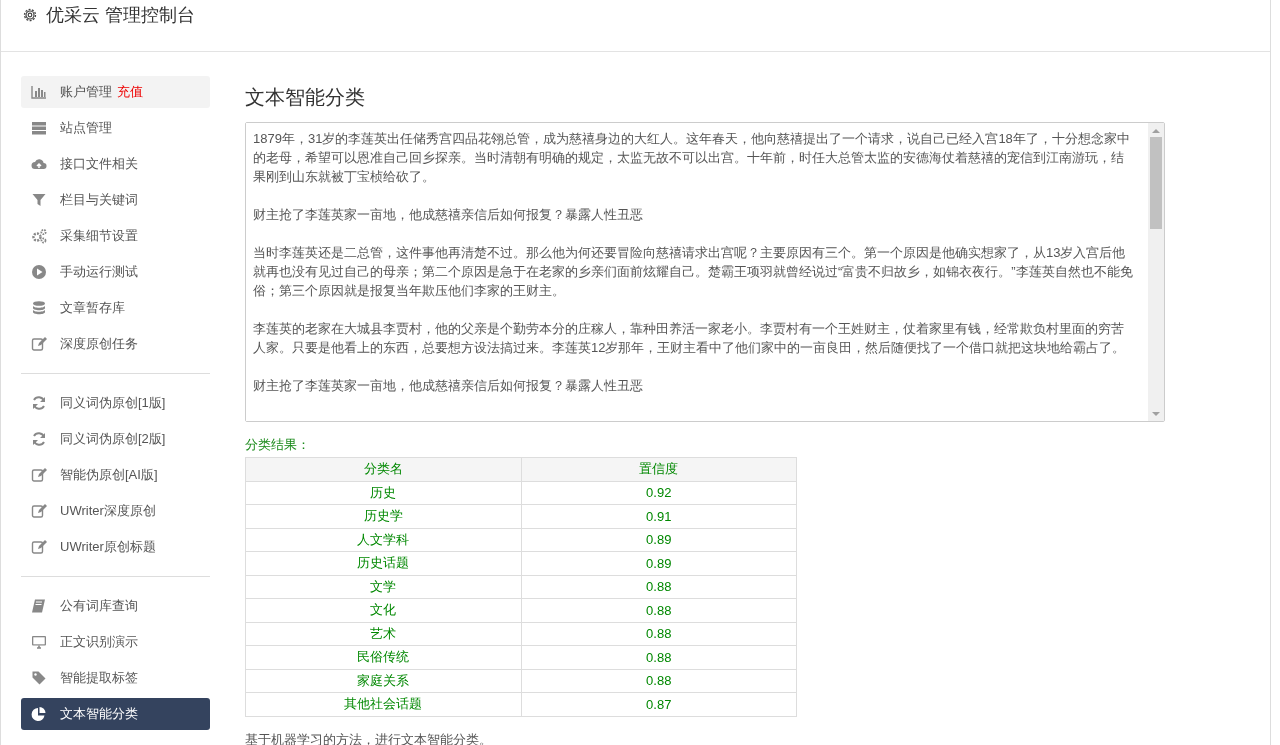 The image size is (1280, 745). Describe the element at coordinates (86, 92) in the screenshot. I see `nav-label: 账户管理` at that location.